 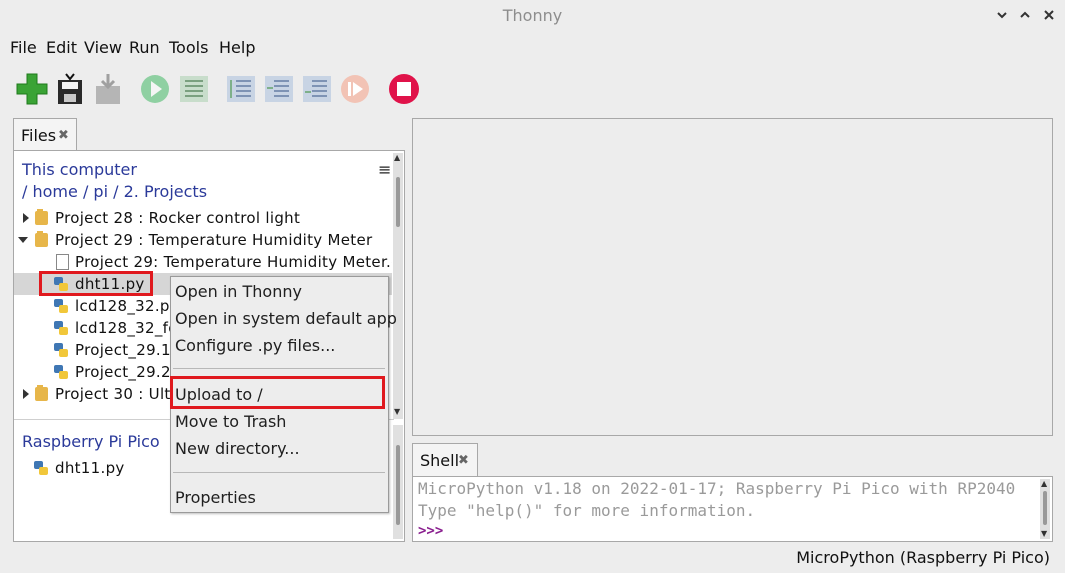 I want to click on shell-prompt: >>>, so click(x=431, y=531).